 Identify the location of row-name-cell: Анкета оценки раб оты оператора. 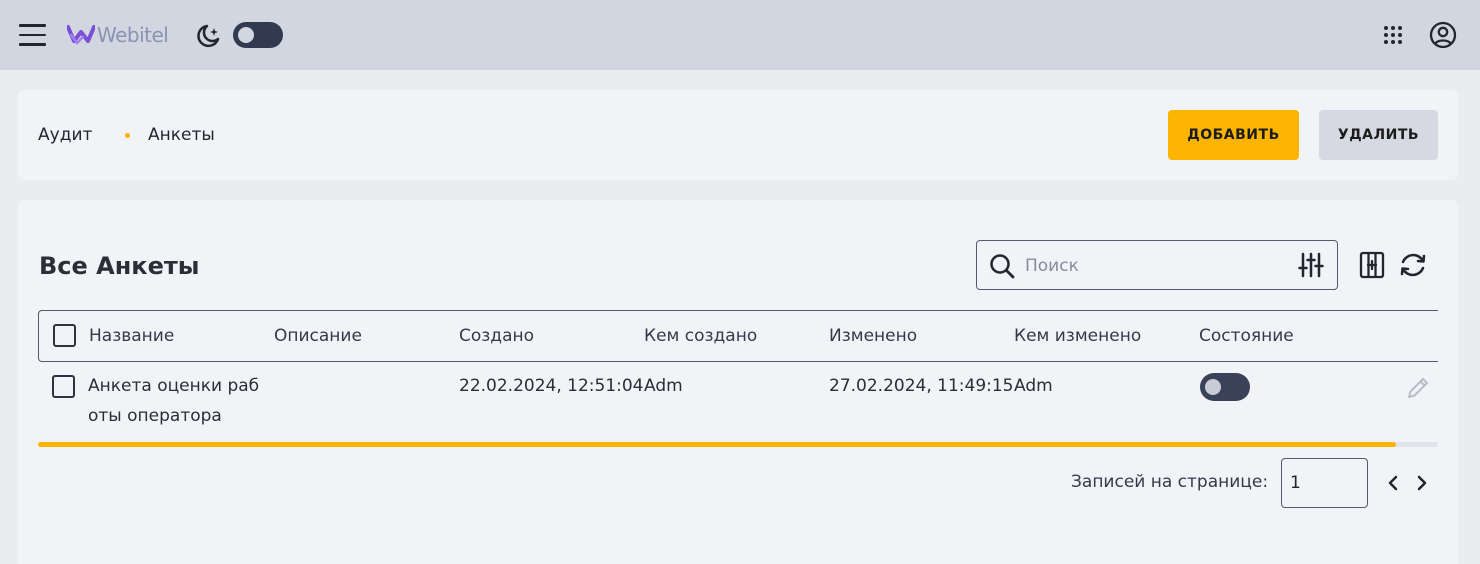
(173, 401).